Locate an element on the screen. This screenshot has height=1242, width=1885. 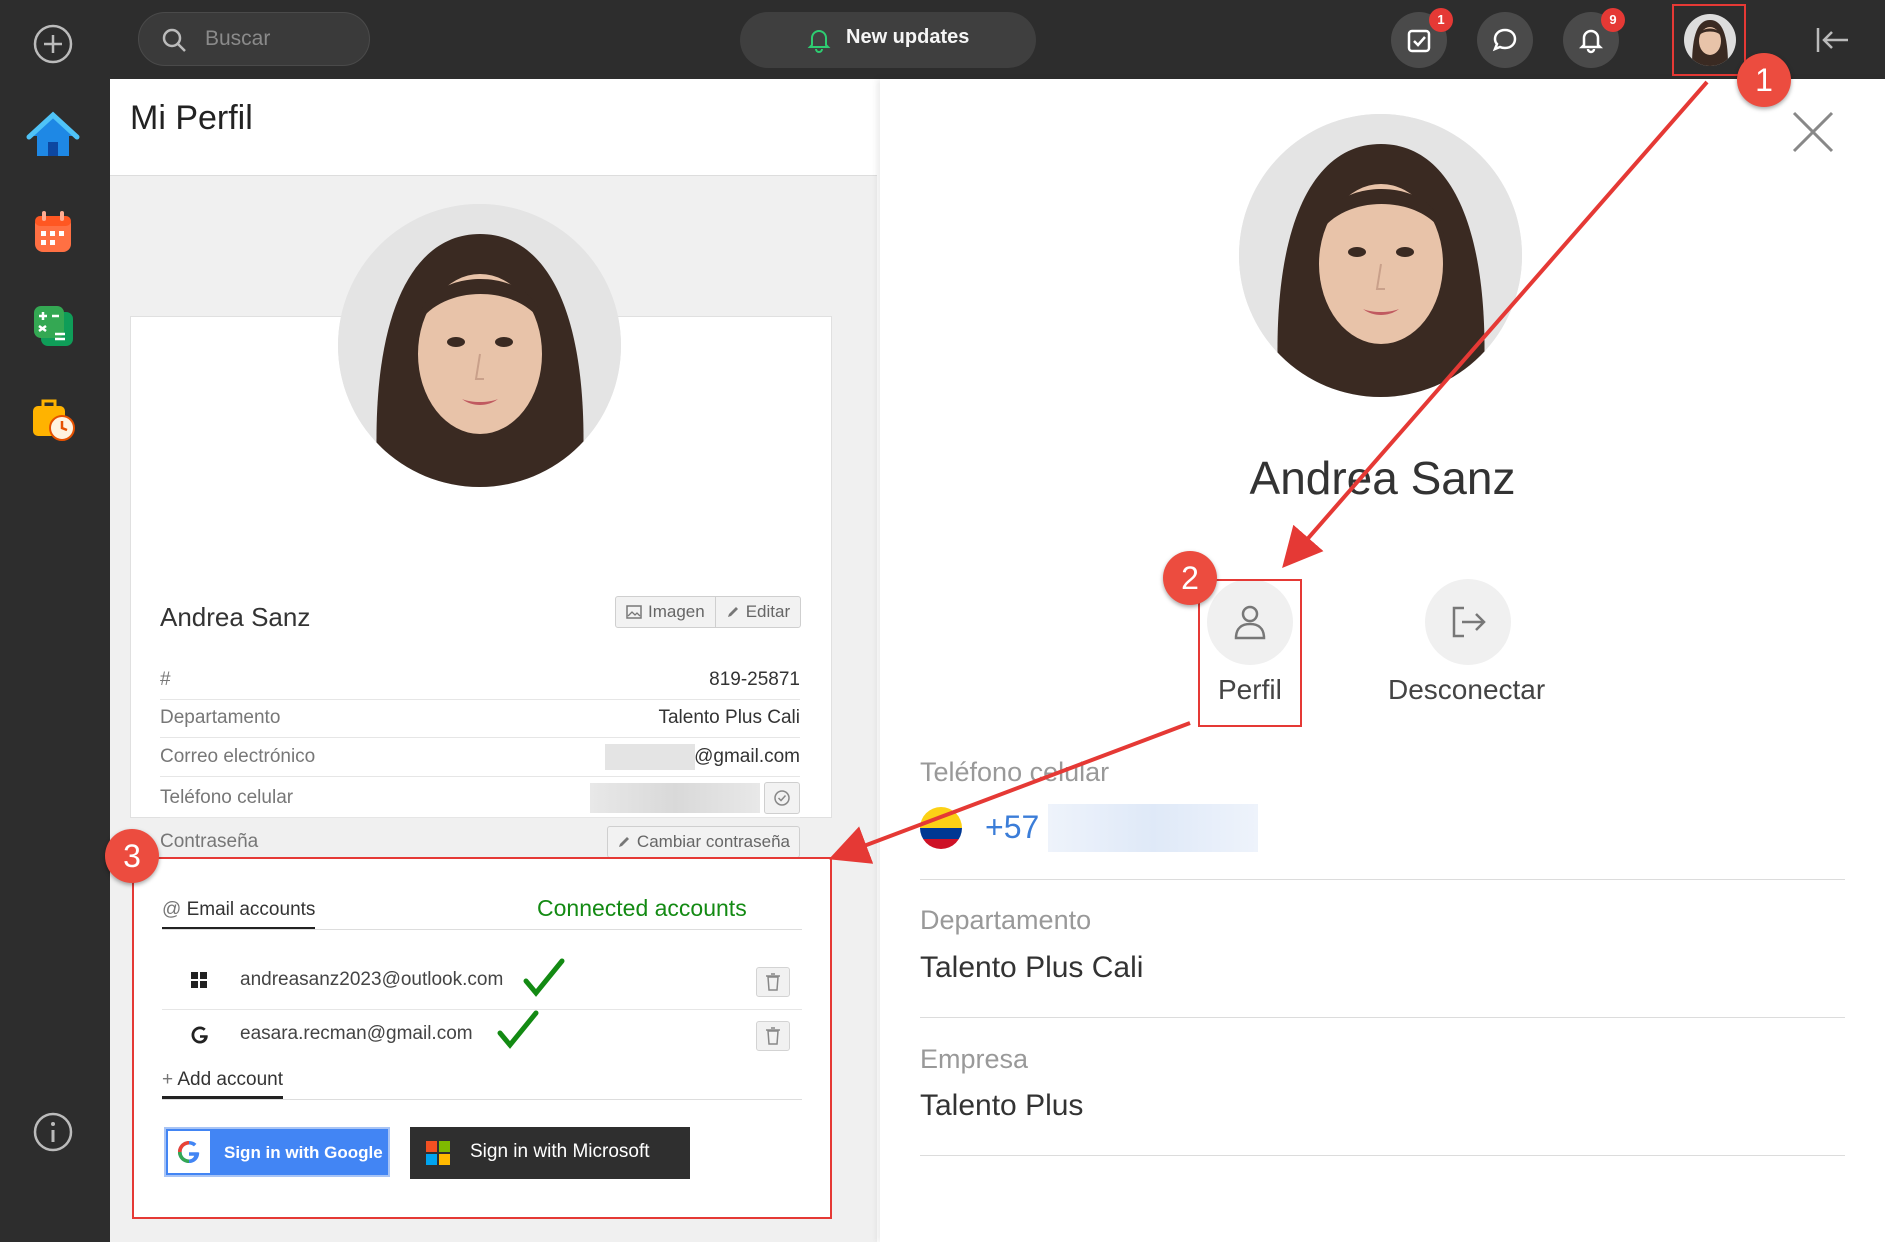
step-2-badge: 2 is located at coordinates (1190, 578).